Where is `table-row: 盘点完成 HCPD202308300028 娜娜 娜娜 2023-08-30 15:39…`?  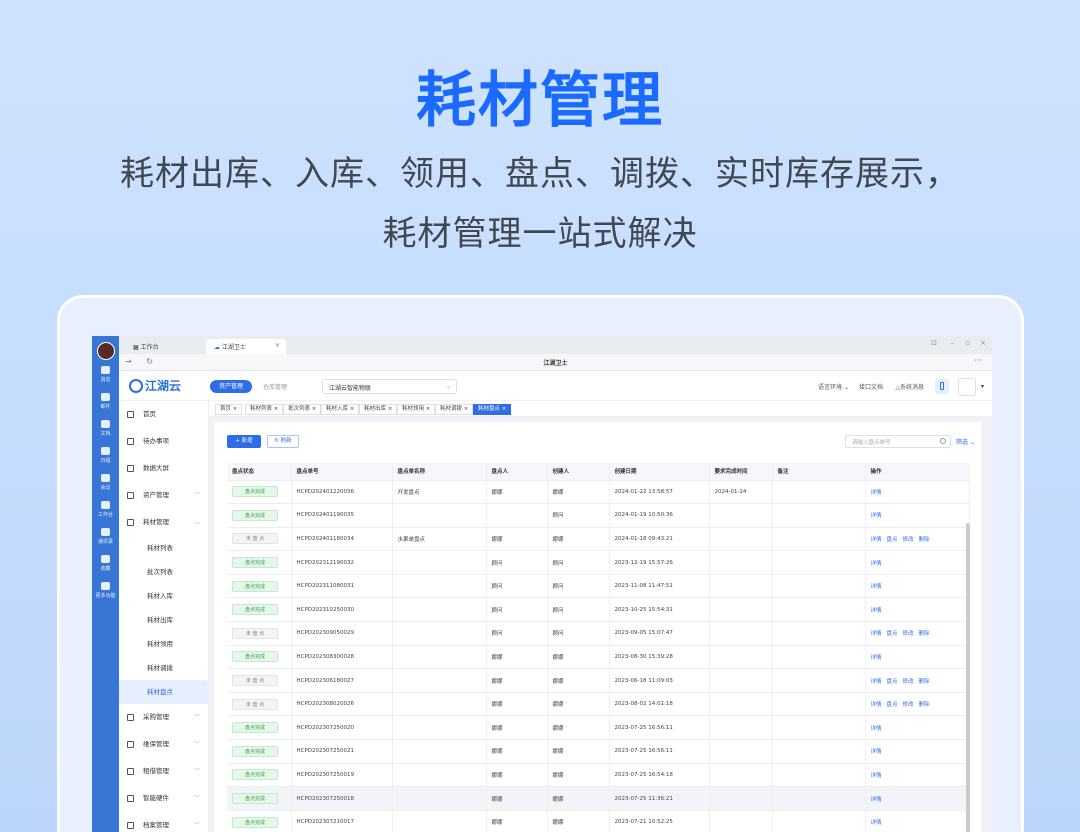 table-row: 盘点完成 HCPD202308300028 娜娜 娜娜 2023-08-30 15:39… is located at coordinates (598, 657).